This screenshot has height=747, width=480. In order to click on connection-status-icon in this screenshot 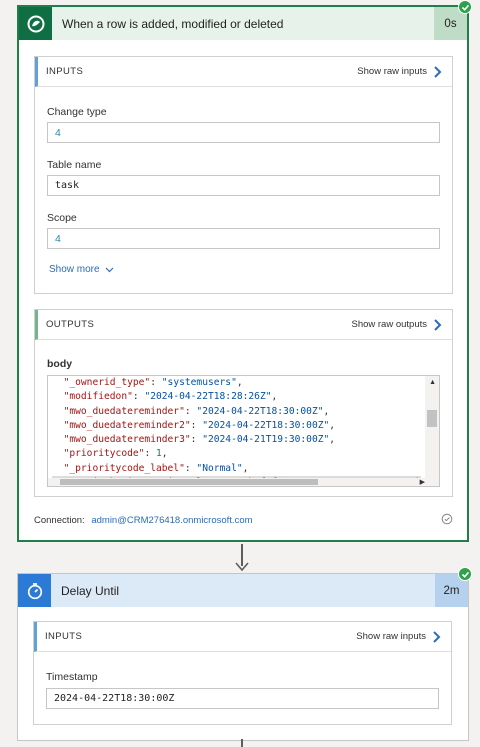, I will do `click(447, 519)`.